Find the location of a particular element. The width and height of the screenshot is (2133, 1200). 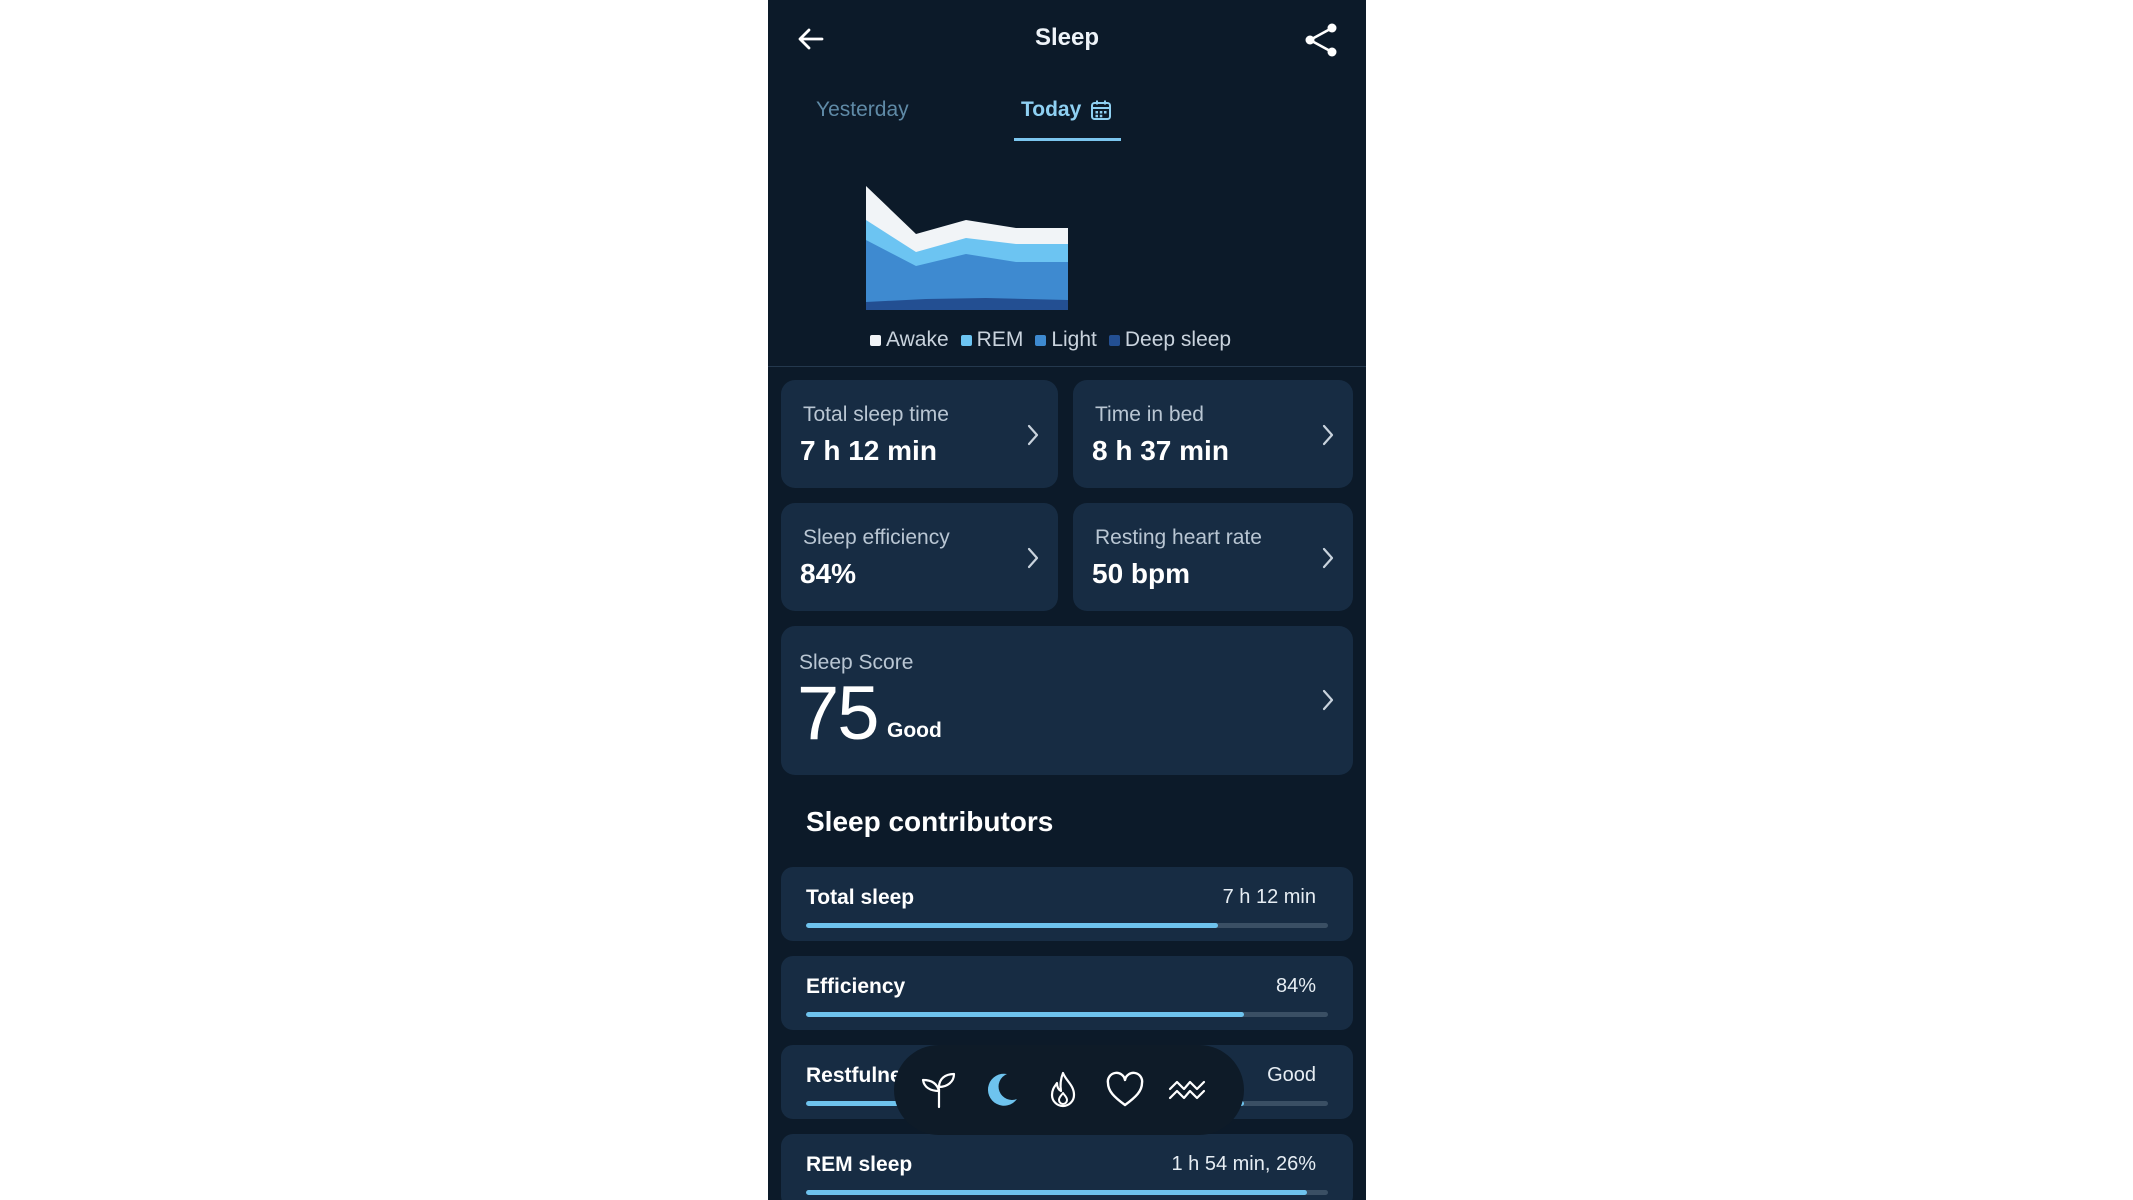

section-title-contributors: Sleep contributors is located at coordinates (930, 821).